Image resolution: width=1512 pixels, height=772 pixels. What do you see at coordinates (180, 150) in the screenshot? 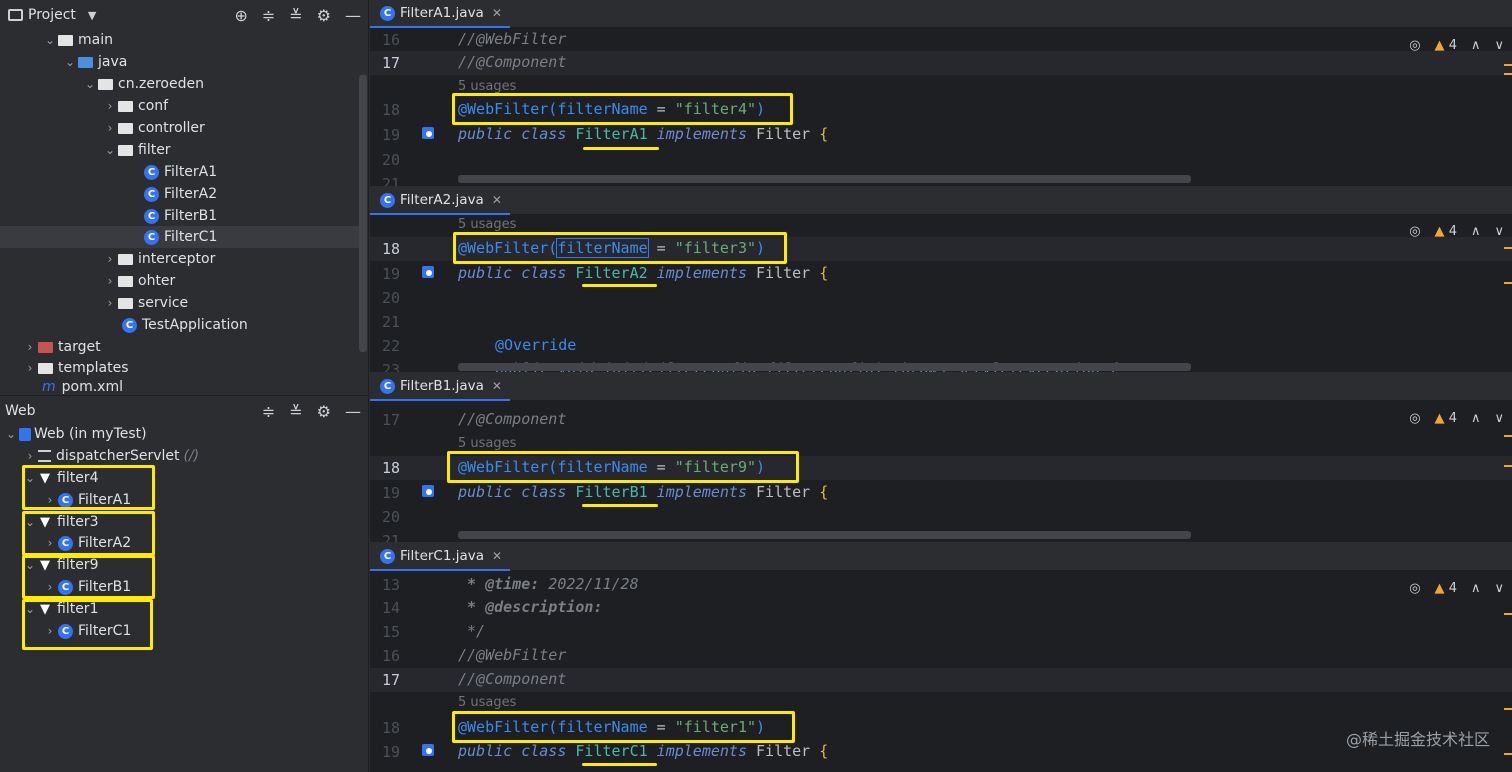
I see `tree-item-filter: ⌄ filter` at bounding box center [180, 150].